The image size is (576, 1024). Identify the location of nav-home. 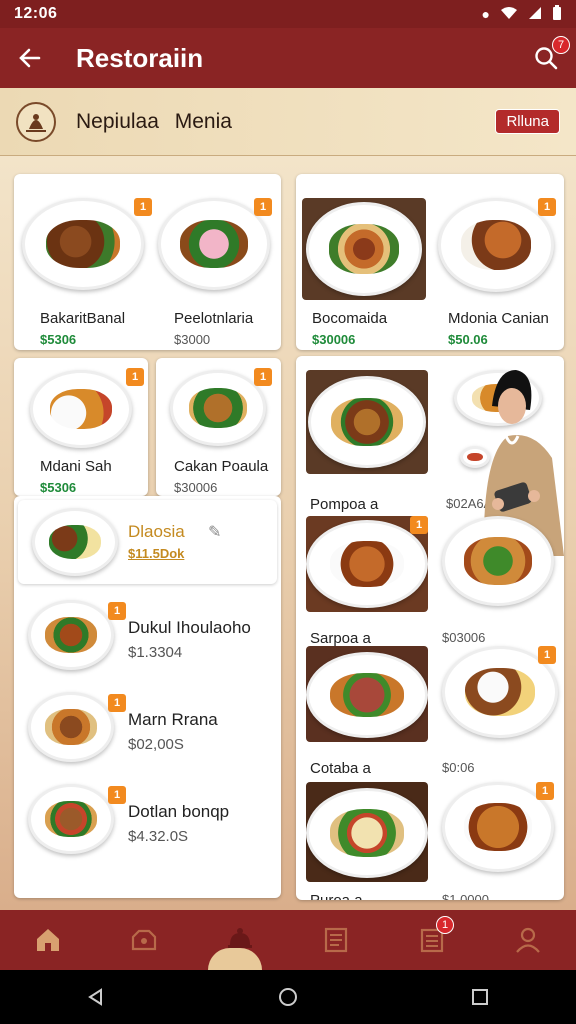
(48, 940).